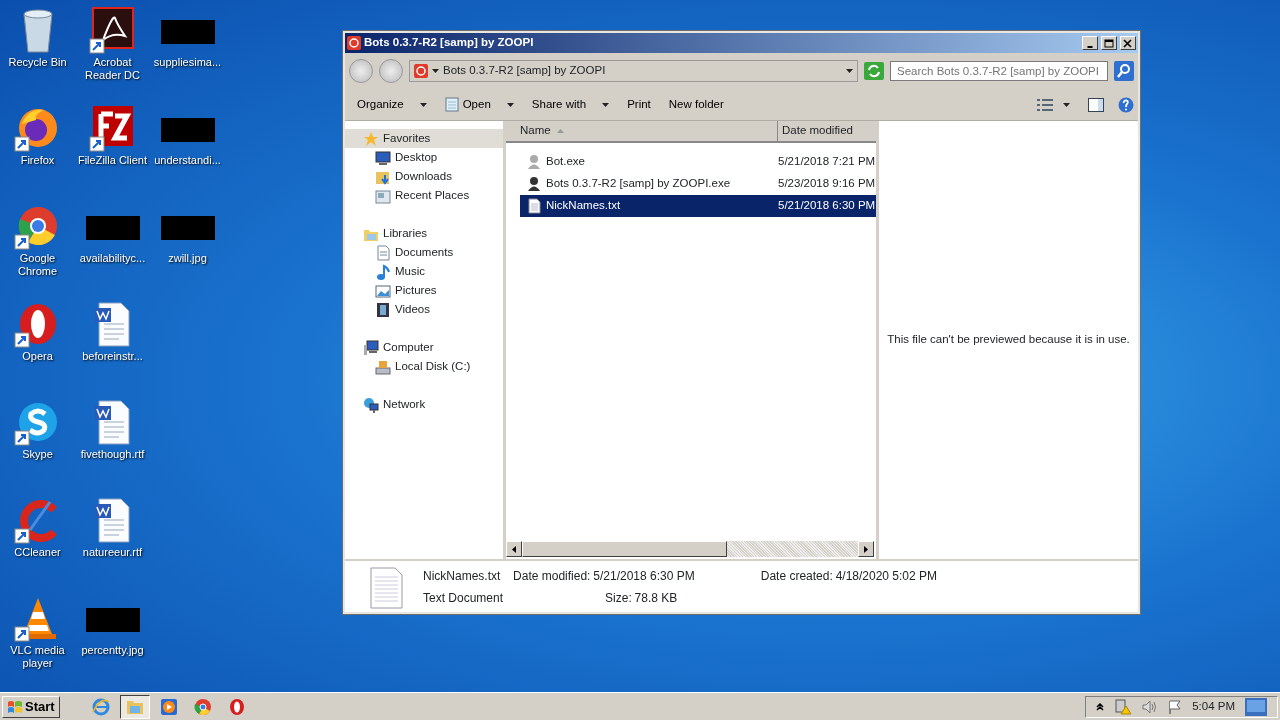 This screenshot has height=720, width=1280. Describe the element at coordinates (37, 356) in the screenshot. I see `icon-label: Opera` at that location.